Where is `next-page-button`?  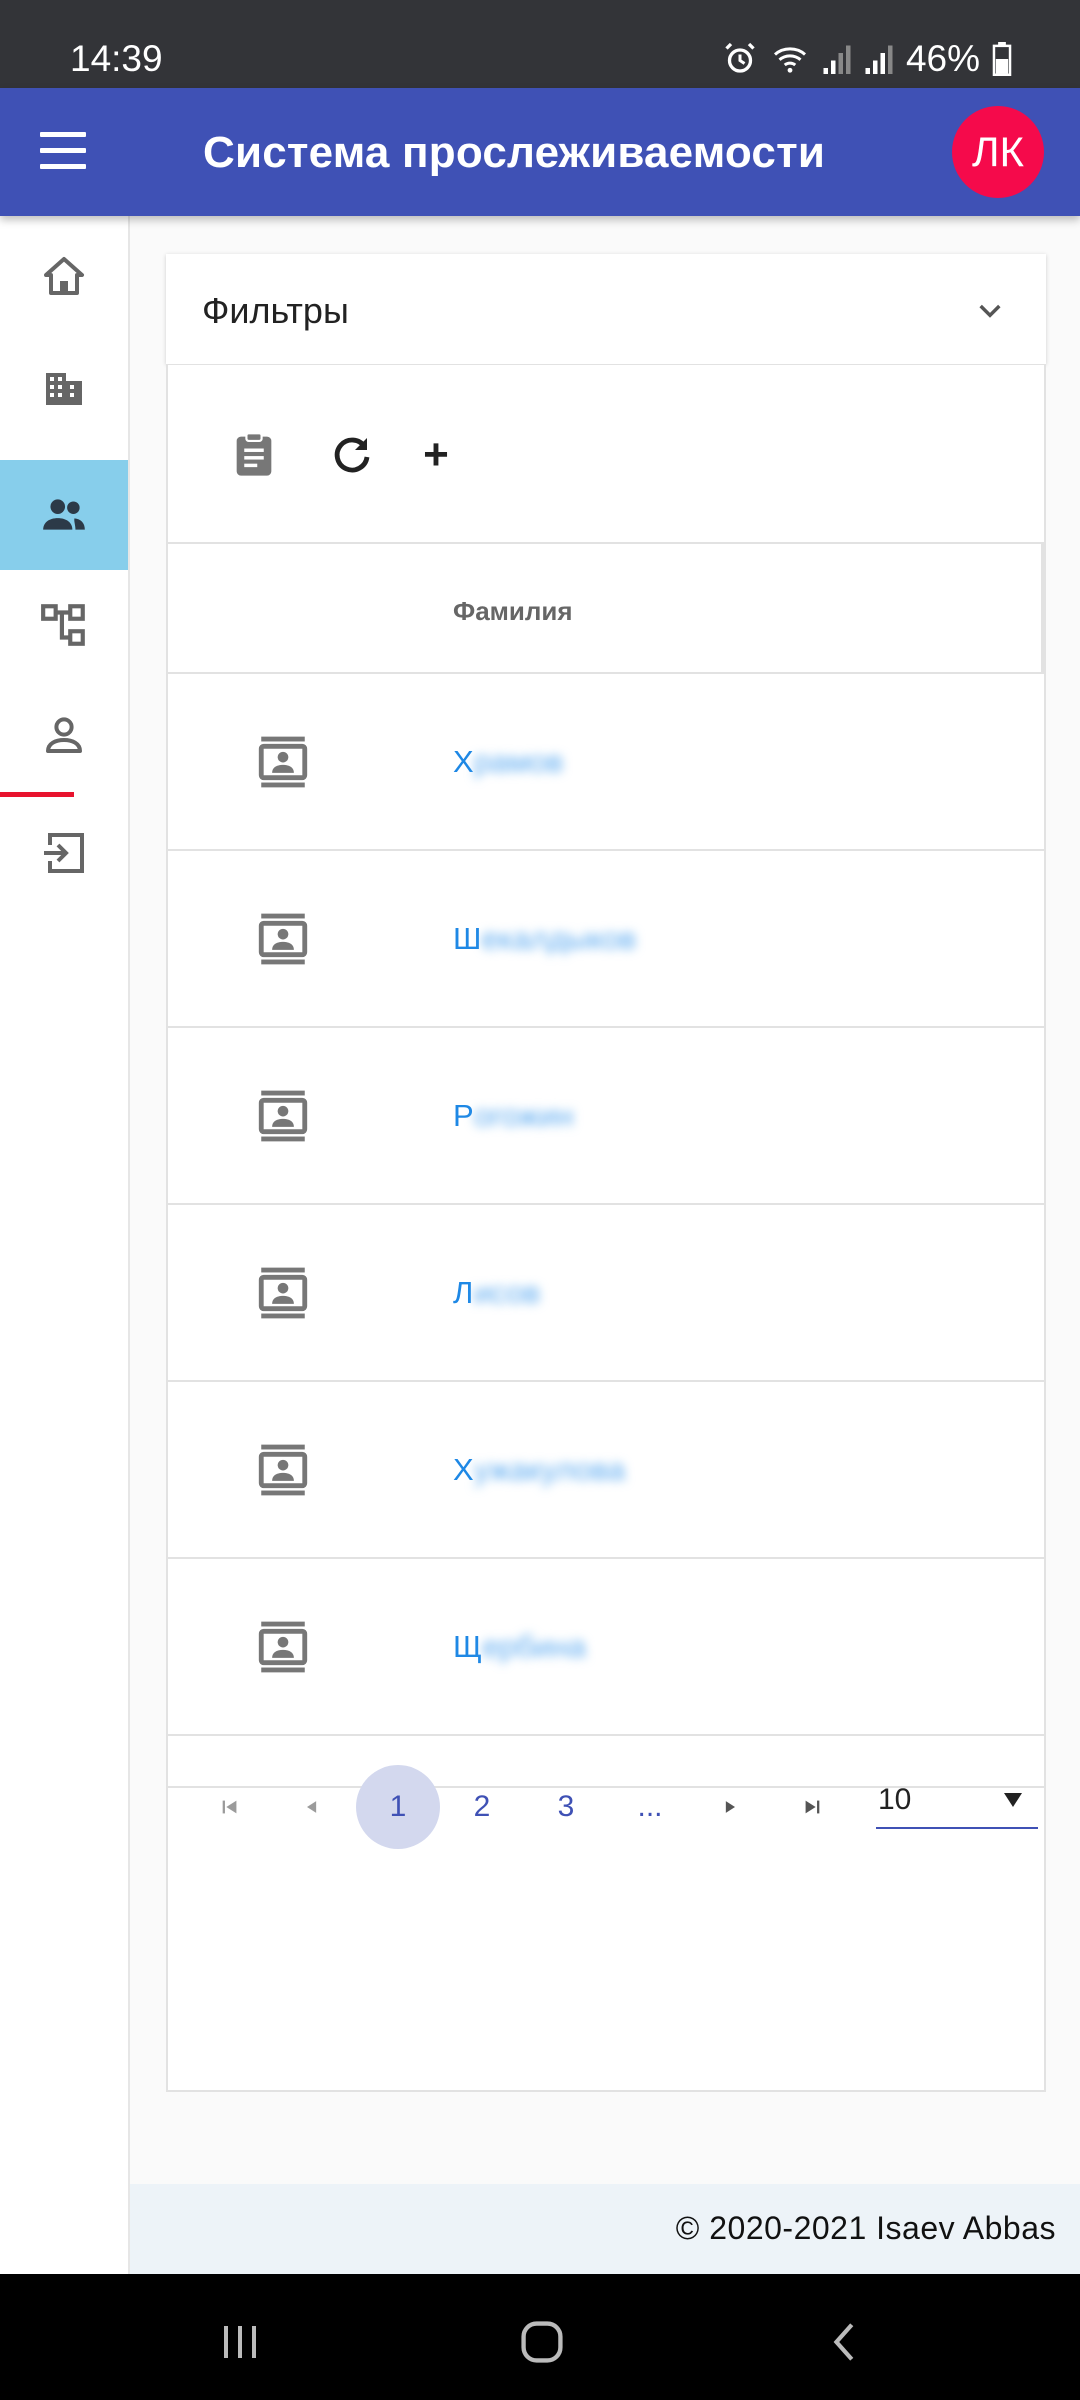 next-page-button is located at coordinates (730, 1807).